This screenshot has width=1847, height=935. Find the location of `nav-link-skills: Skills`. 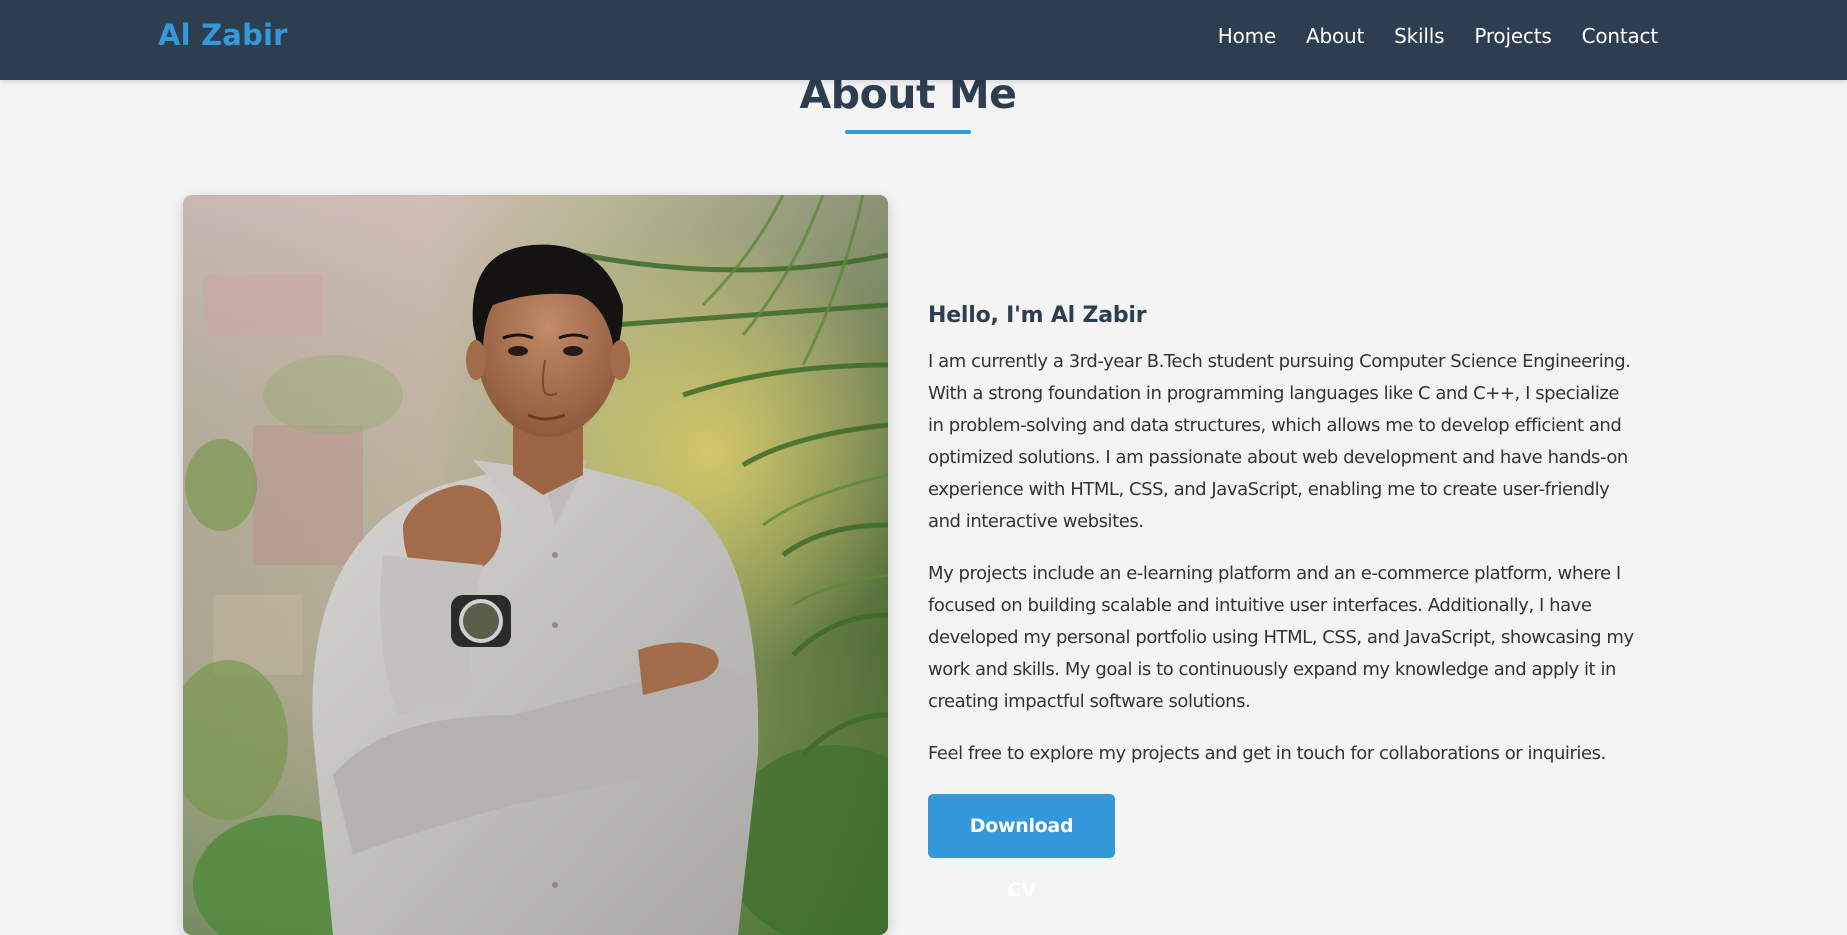

nav-link-skills: Skills is located at coordinates (1419, 36).